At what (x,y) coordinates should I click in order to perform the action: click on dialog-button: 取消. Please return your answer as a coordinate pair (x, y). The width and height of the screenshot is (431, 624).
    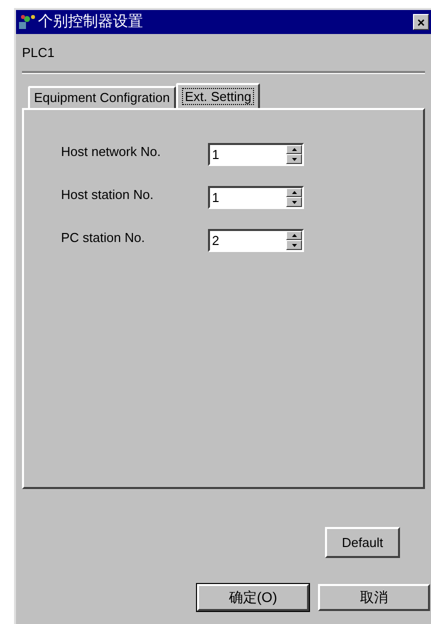
    Looking at the image, I should click on (374, 597).